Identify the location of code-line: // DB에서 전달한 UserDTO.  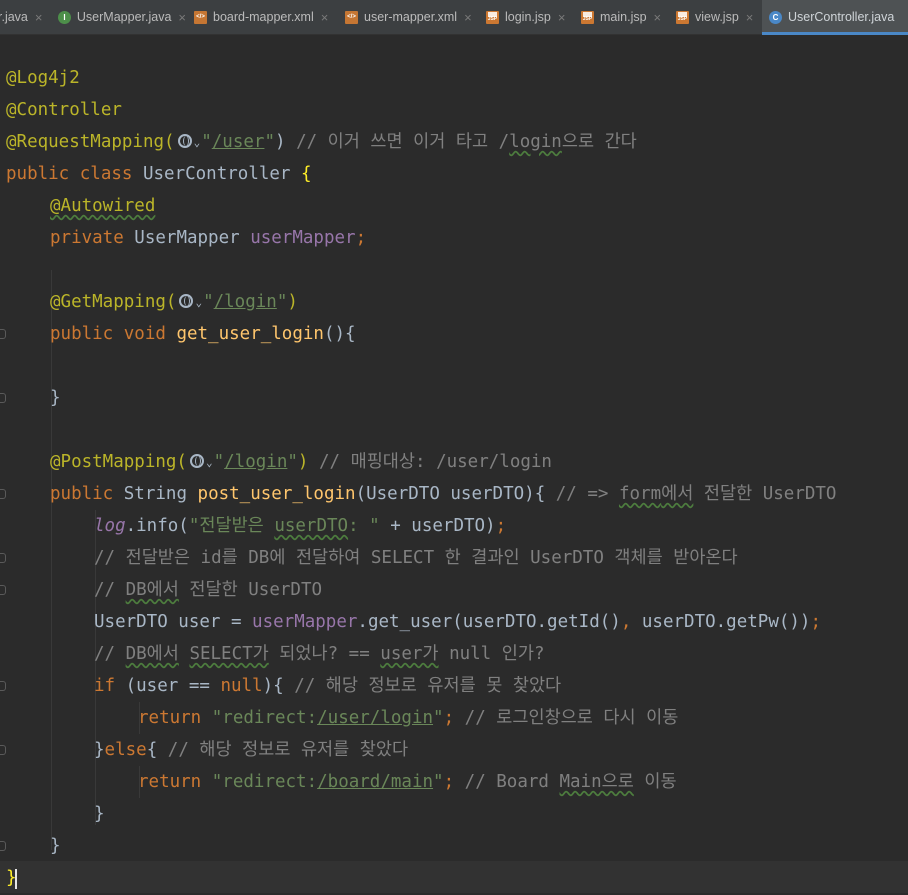
(208, 590).